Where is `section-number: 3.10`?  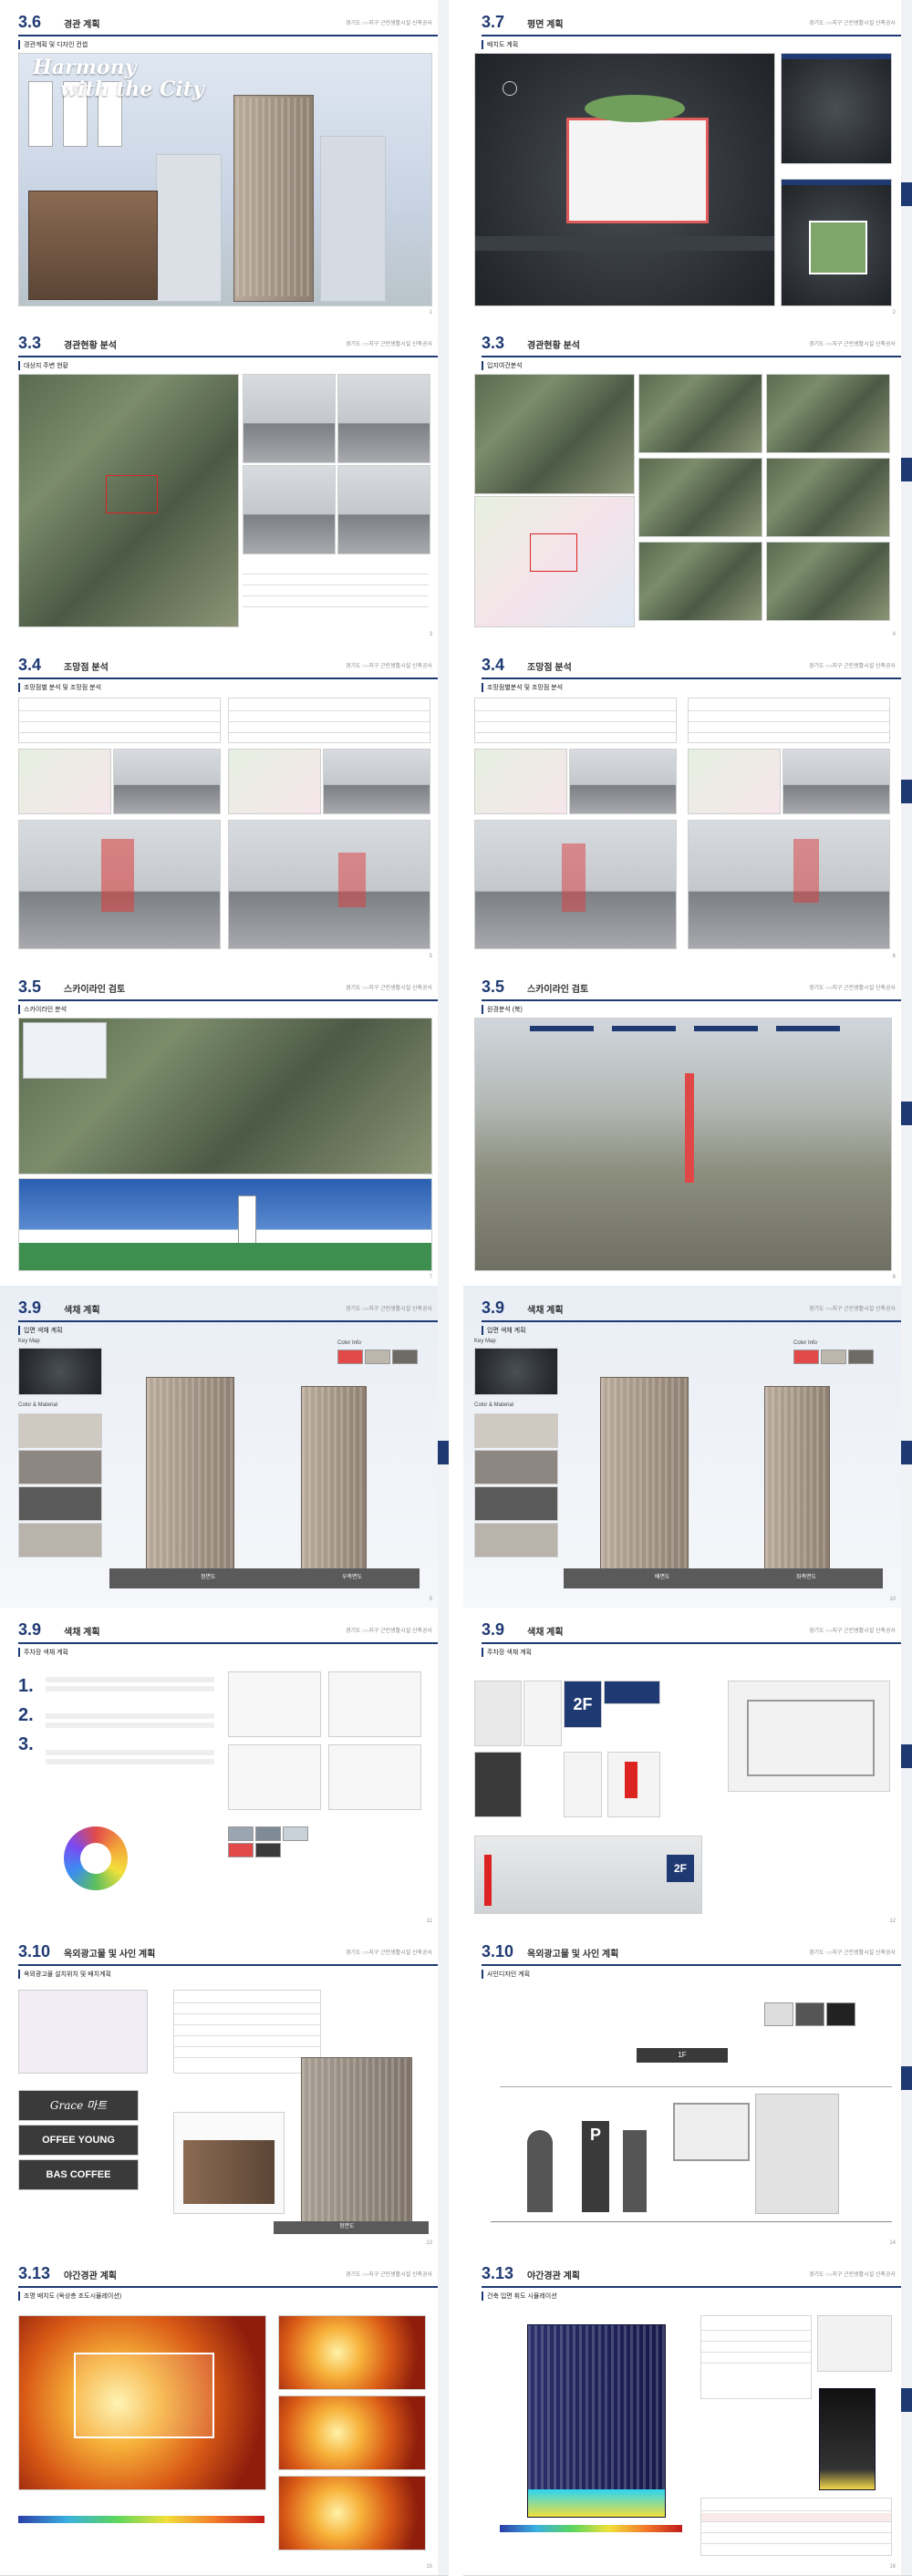
section-number: 3.10 is located at coordinates (498, 1951).